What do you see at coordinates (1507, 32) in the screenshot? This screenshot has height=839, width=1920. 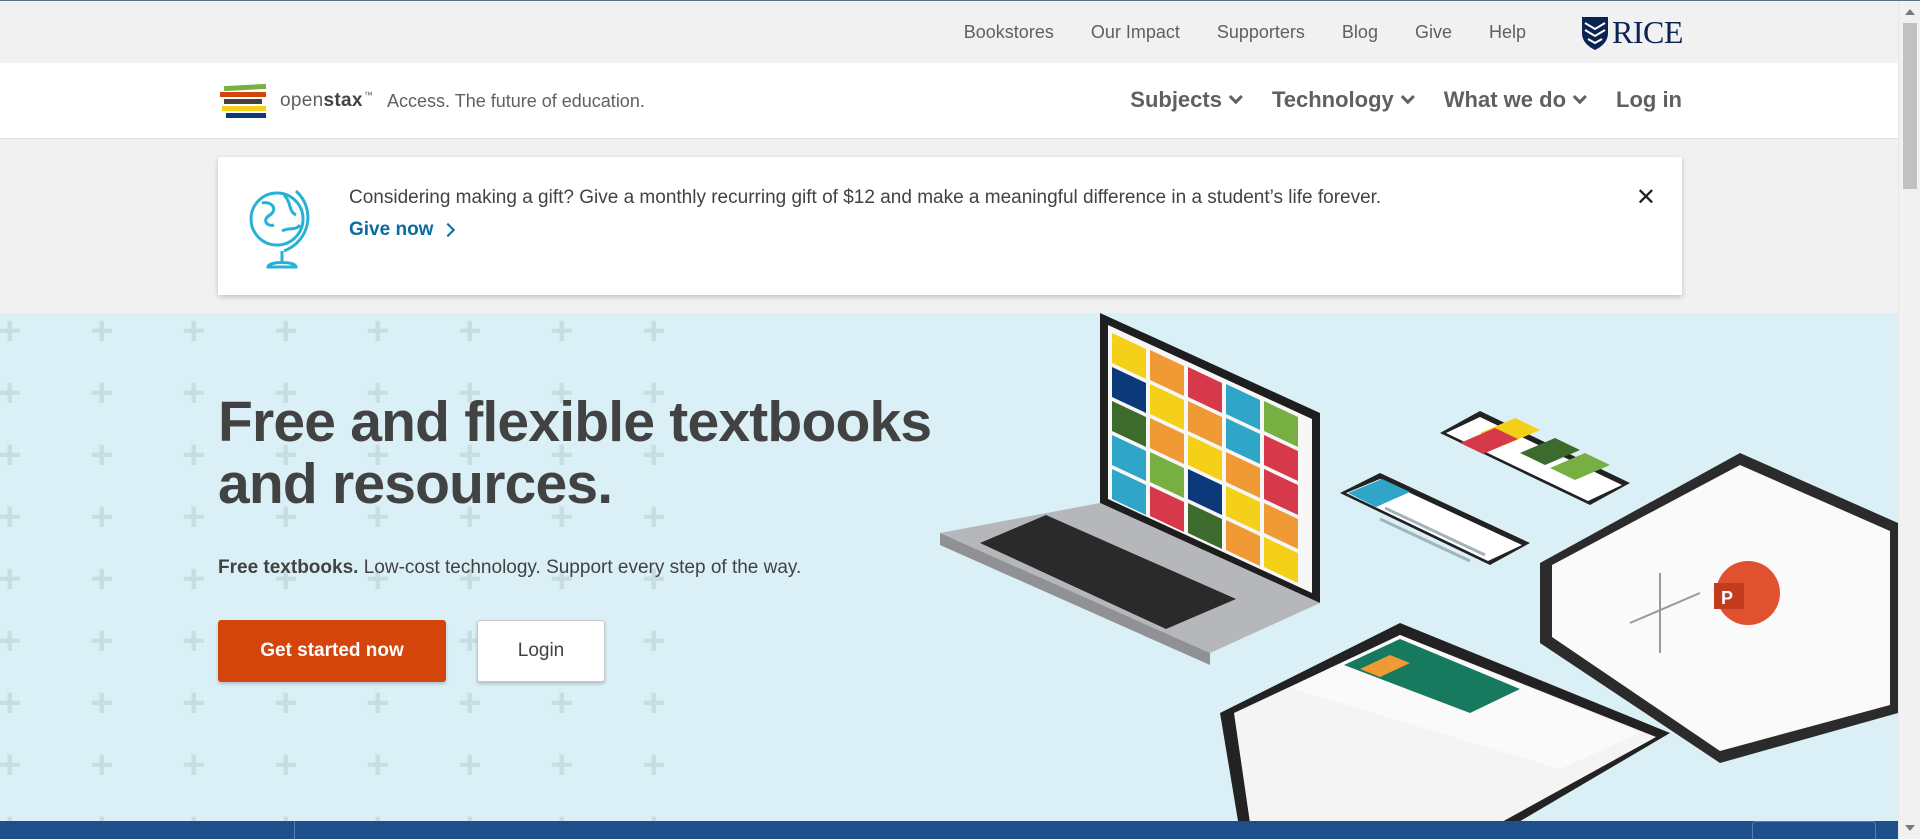 I see `utility-link-help: Help` at bounding box center [1507, 32].